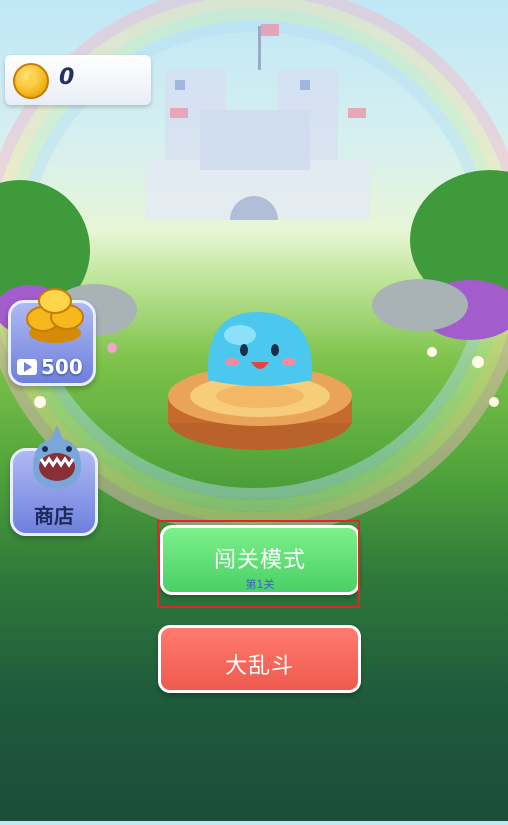 This screenshot has width=508, height=825. I want to click on coin-count: 0, so click(67, 77).